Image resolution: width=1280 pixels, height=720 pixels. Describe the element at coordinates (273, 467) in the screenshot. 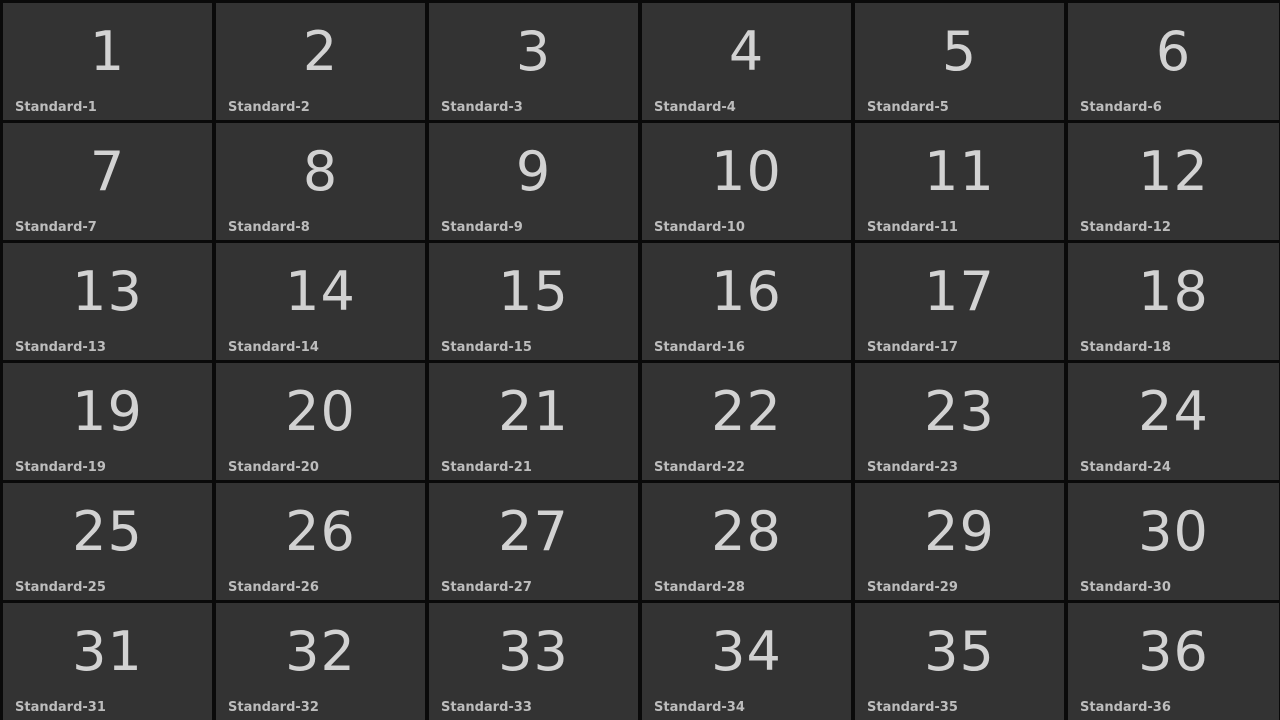

I see `tile-label: Standard-20` at that location.